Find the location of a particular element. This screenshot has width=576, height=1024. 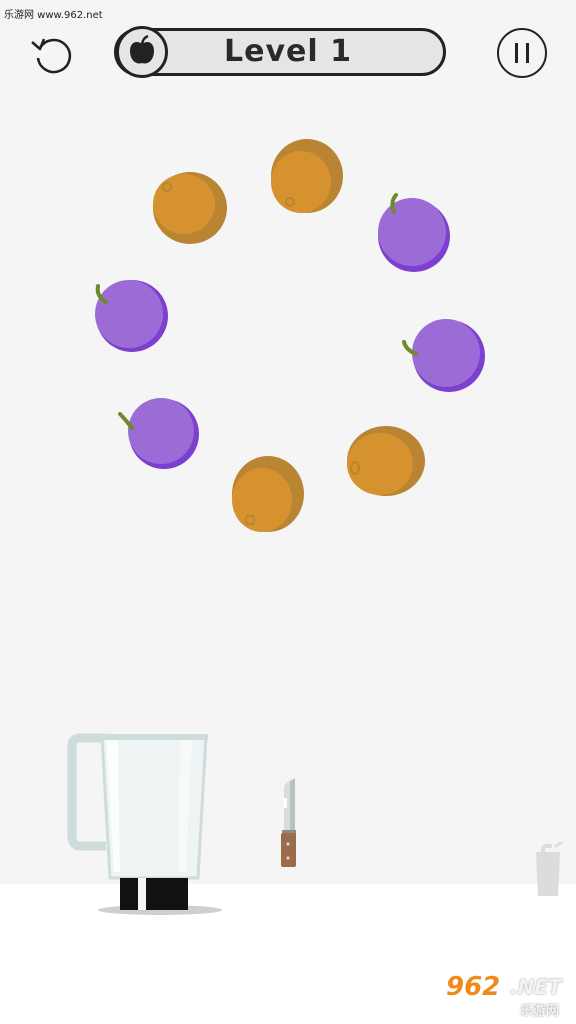

level-fruit-badge is located at coordinates (142, 52).